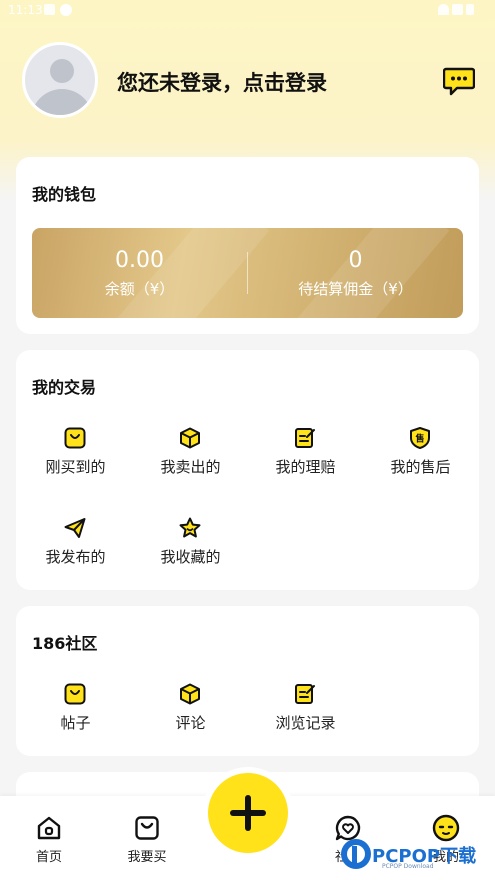 The width and height of the screenshot is (495, 880). I want to click on wifi-icon, so click(443, 9).